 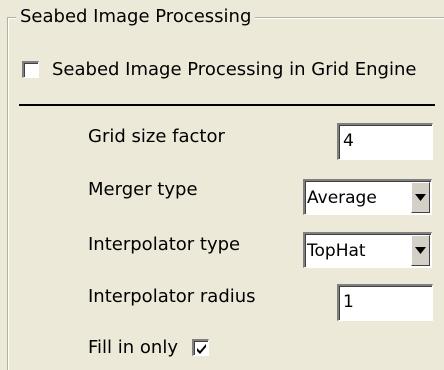 I want to click on fill-in-only-label: Fill in only, so click(x=133, y=348).